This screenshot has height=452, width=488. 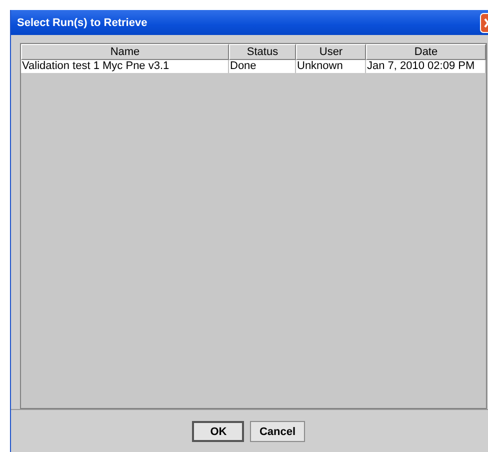 I want to click on table-row: Validation test 1 Myc Pne v3.1 Done Unknown Jan 7, 2010 02:09 PM, so click(x=253, y=66).